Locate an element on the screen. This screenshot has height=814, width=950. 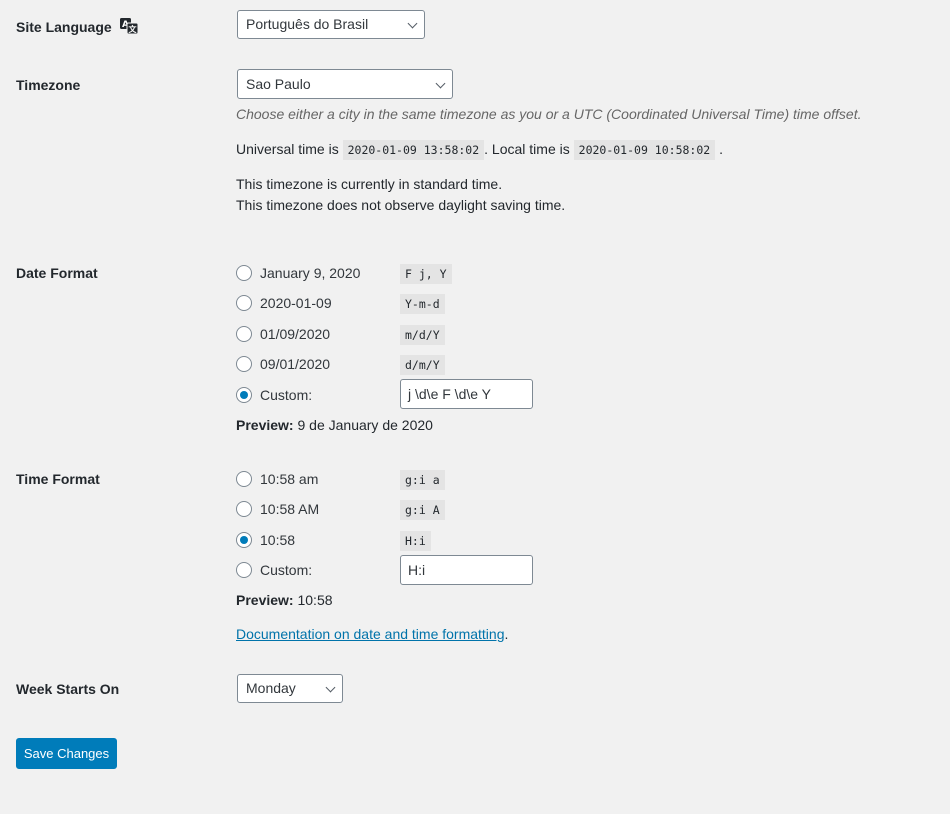
date-format-preview: Preview: 9 de January de 2020 is located at coordinates (334, 425).